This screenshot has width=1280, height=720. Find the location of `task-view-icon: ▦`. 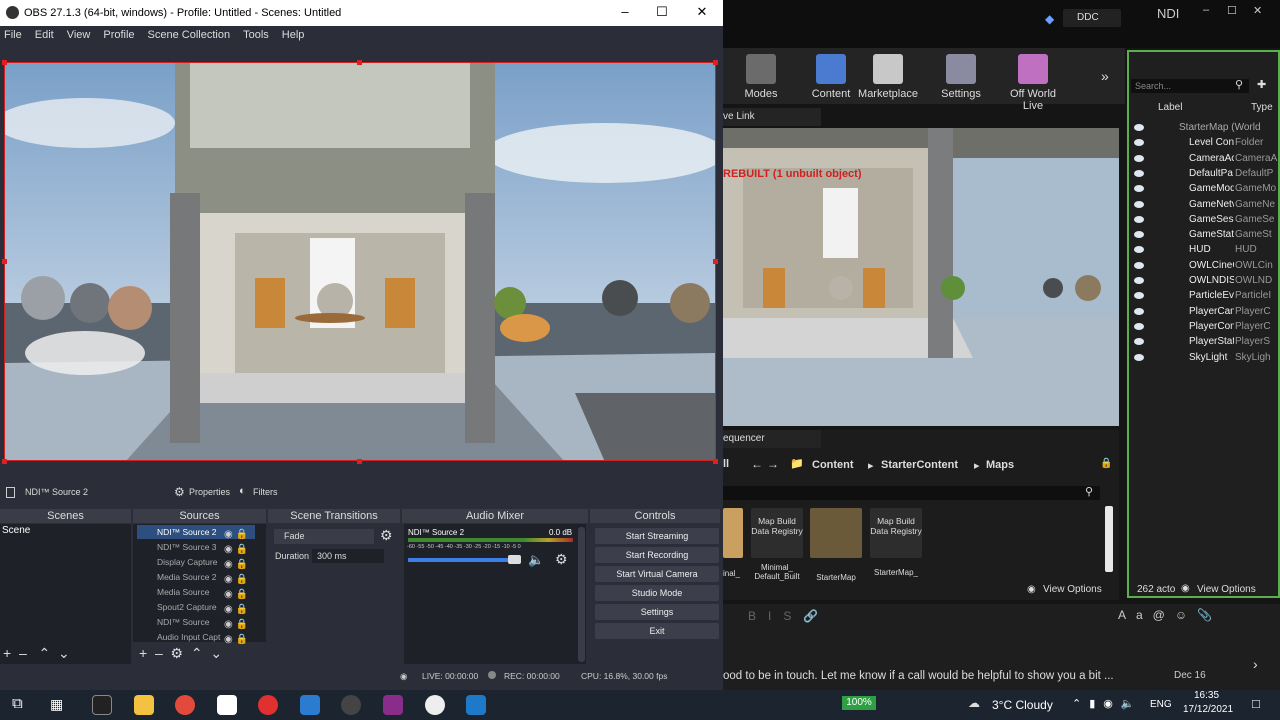

task-view-icon: ▦ is located at coordinates (56, 704).